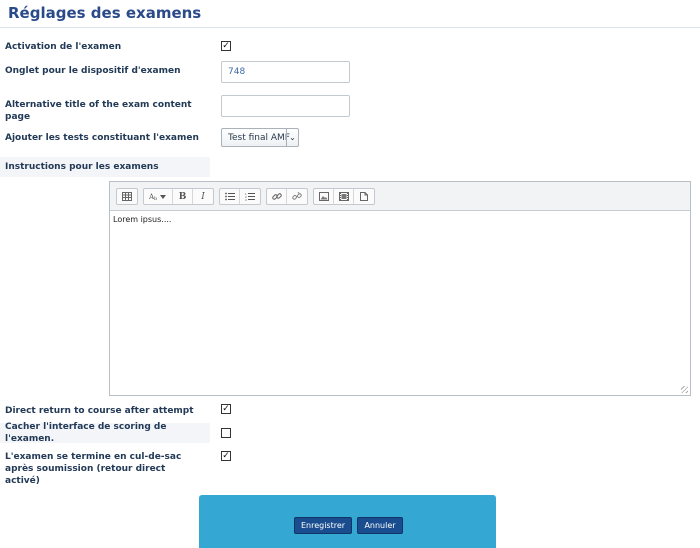  I want to click on form-actions-bar: Enregistrer Annuler, so click(347, 521).